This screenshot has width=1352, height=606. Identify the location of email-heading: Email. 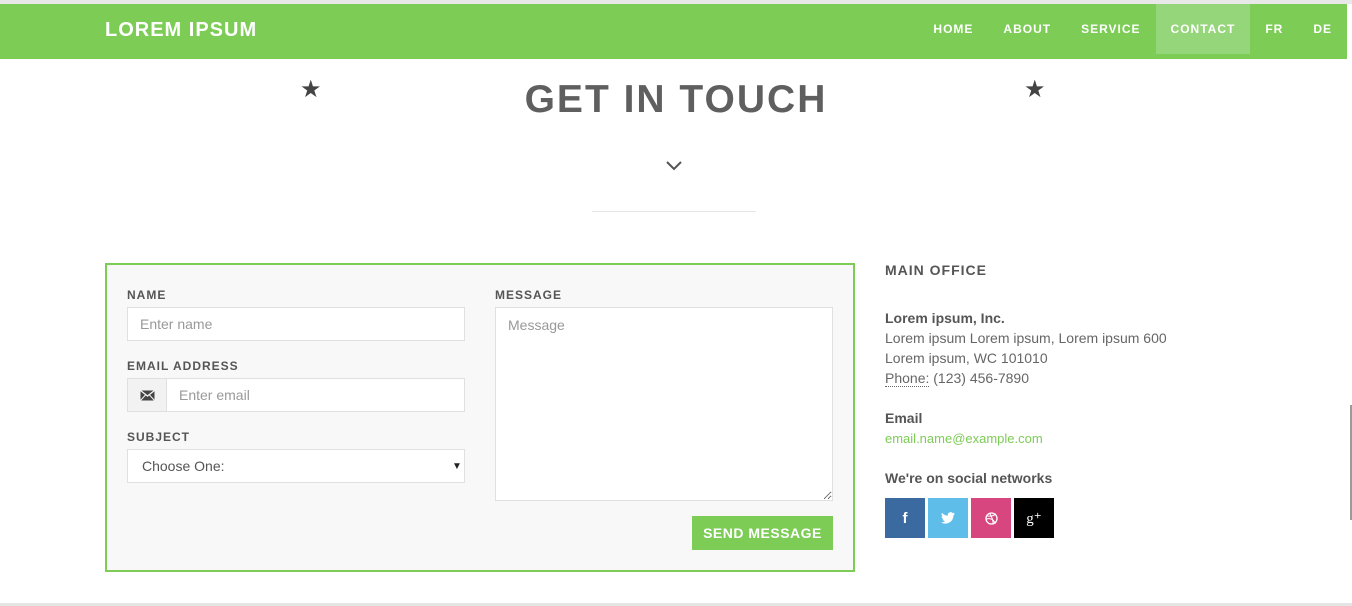
(904, 418).